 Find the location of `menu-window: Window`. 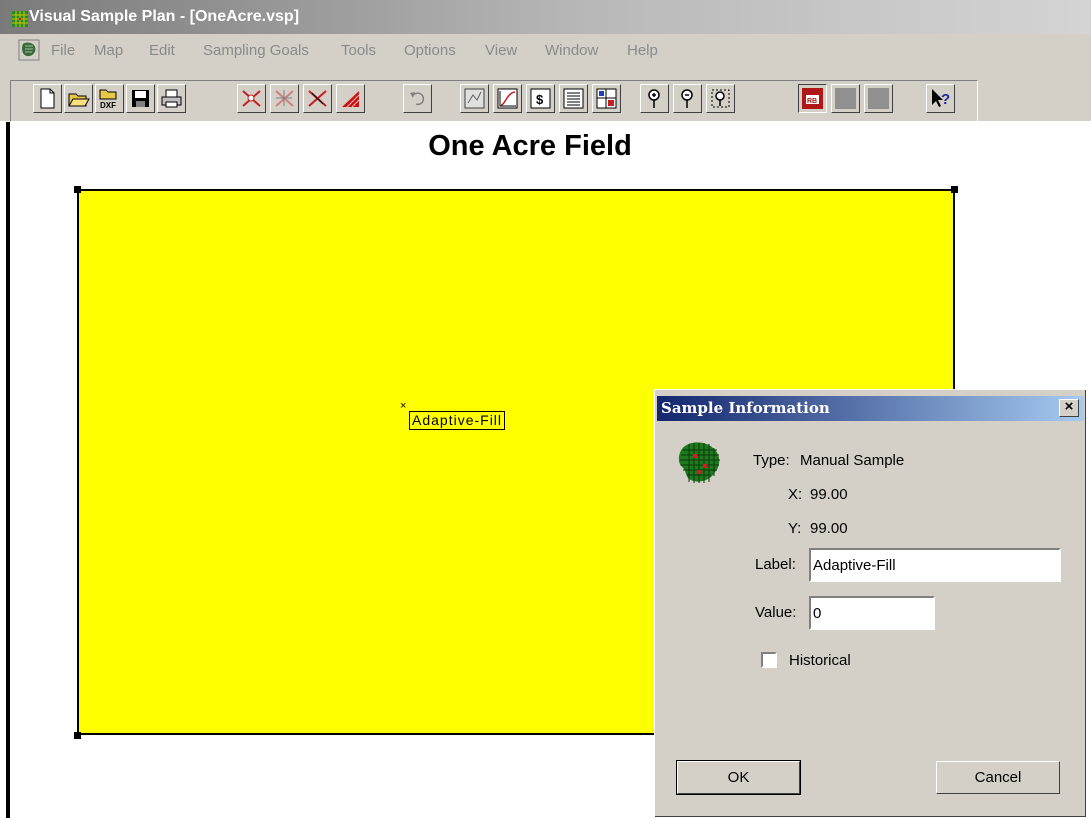

menu-window: Window is located at coordinates (571, 50).